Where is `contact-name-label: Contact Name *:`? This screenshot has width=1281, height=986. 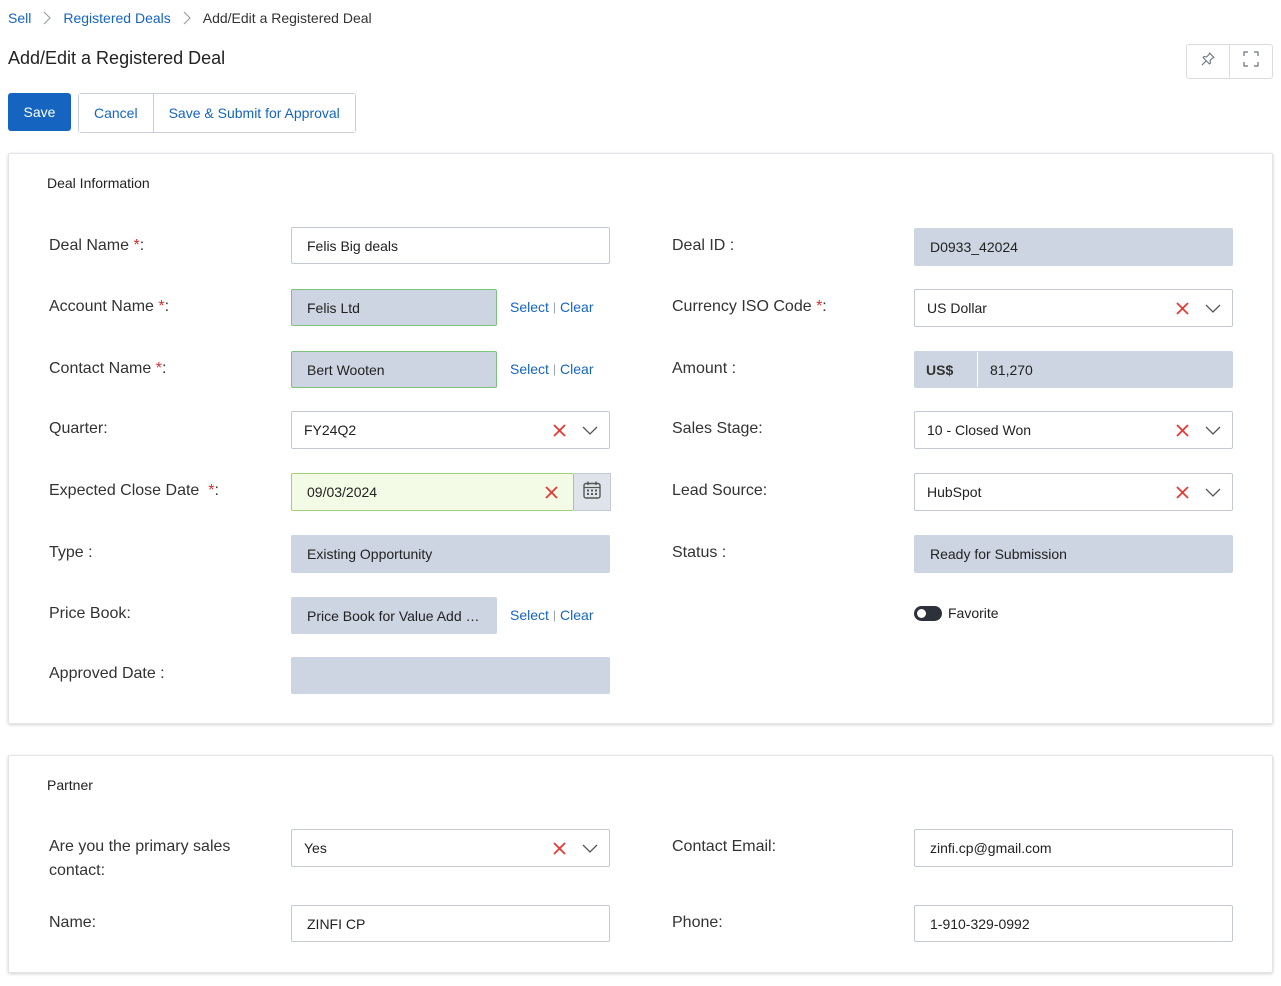
contact-name-label: Contact Name *: is located at coordinates (108, 368).